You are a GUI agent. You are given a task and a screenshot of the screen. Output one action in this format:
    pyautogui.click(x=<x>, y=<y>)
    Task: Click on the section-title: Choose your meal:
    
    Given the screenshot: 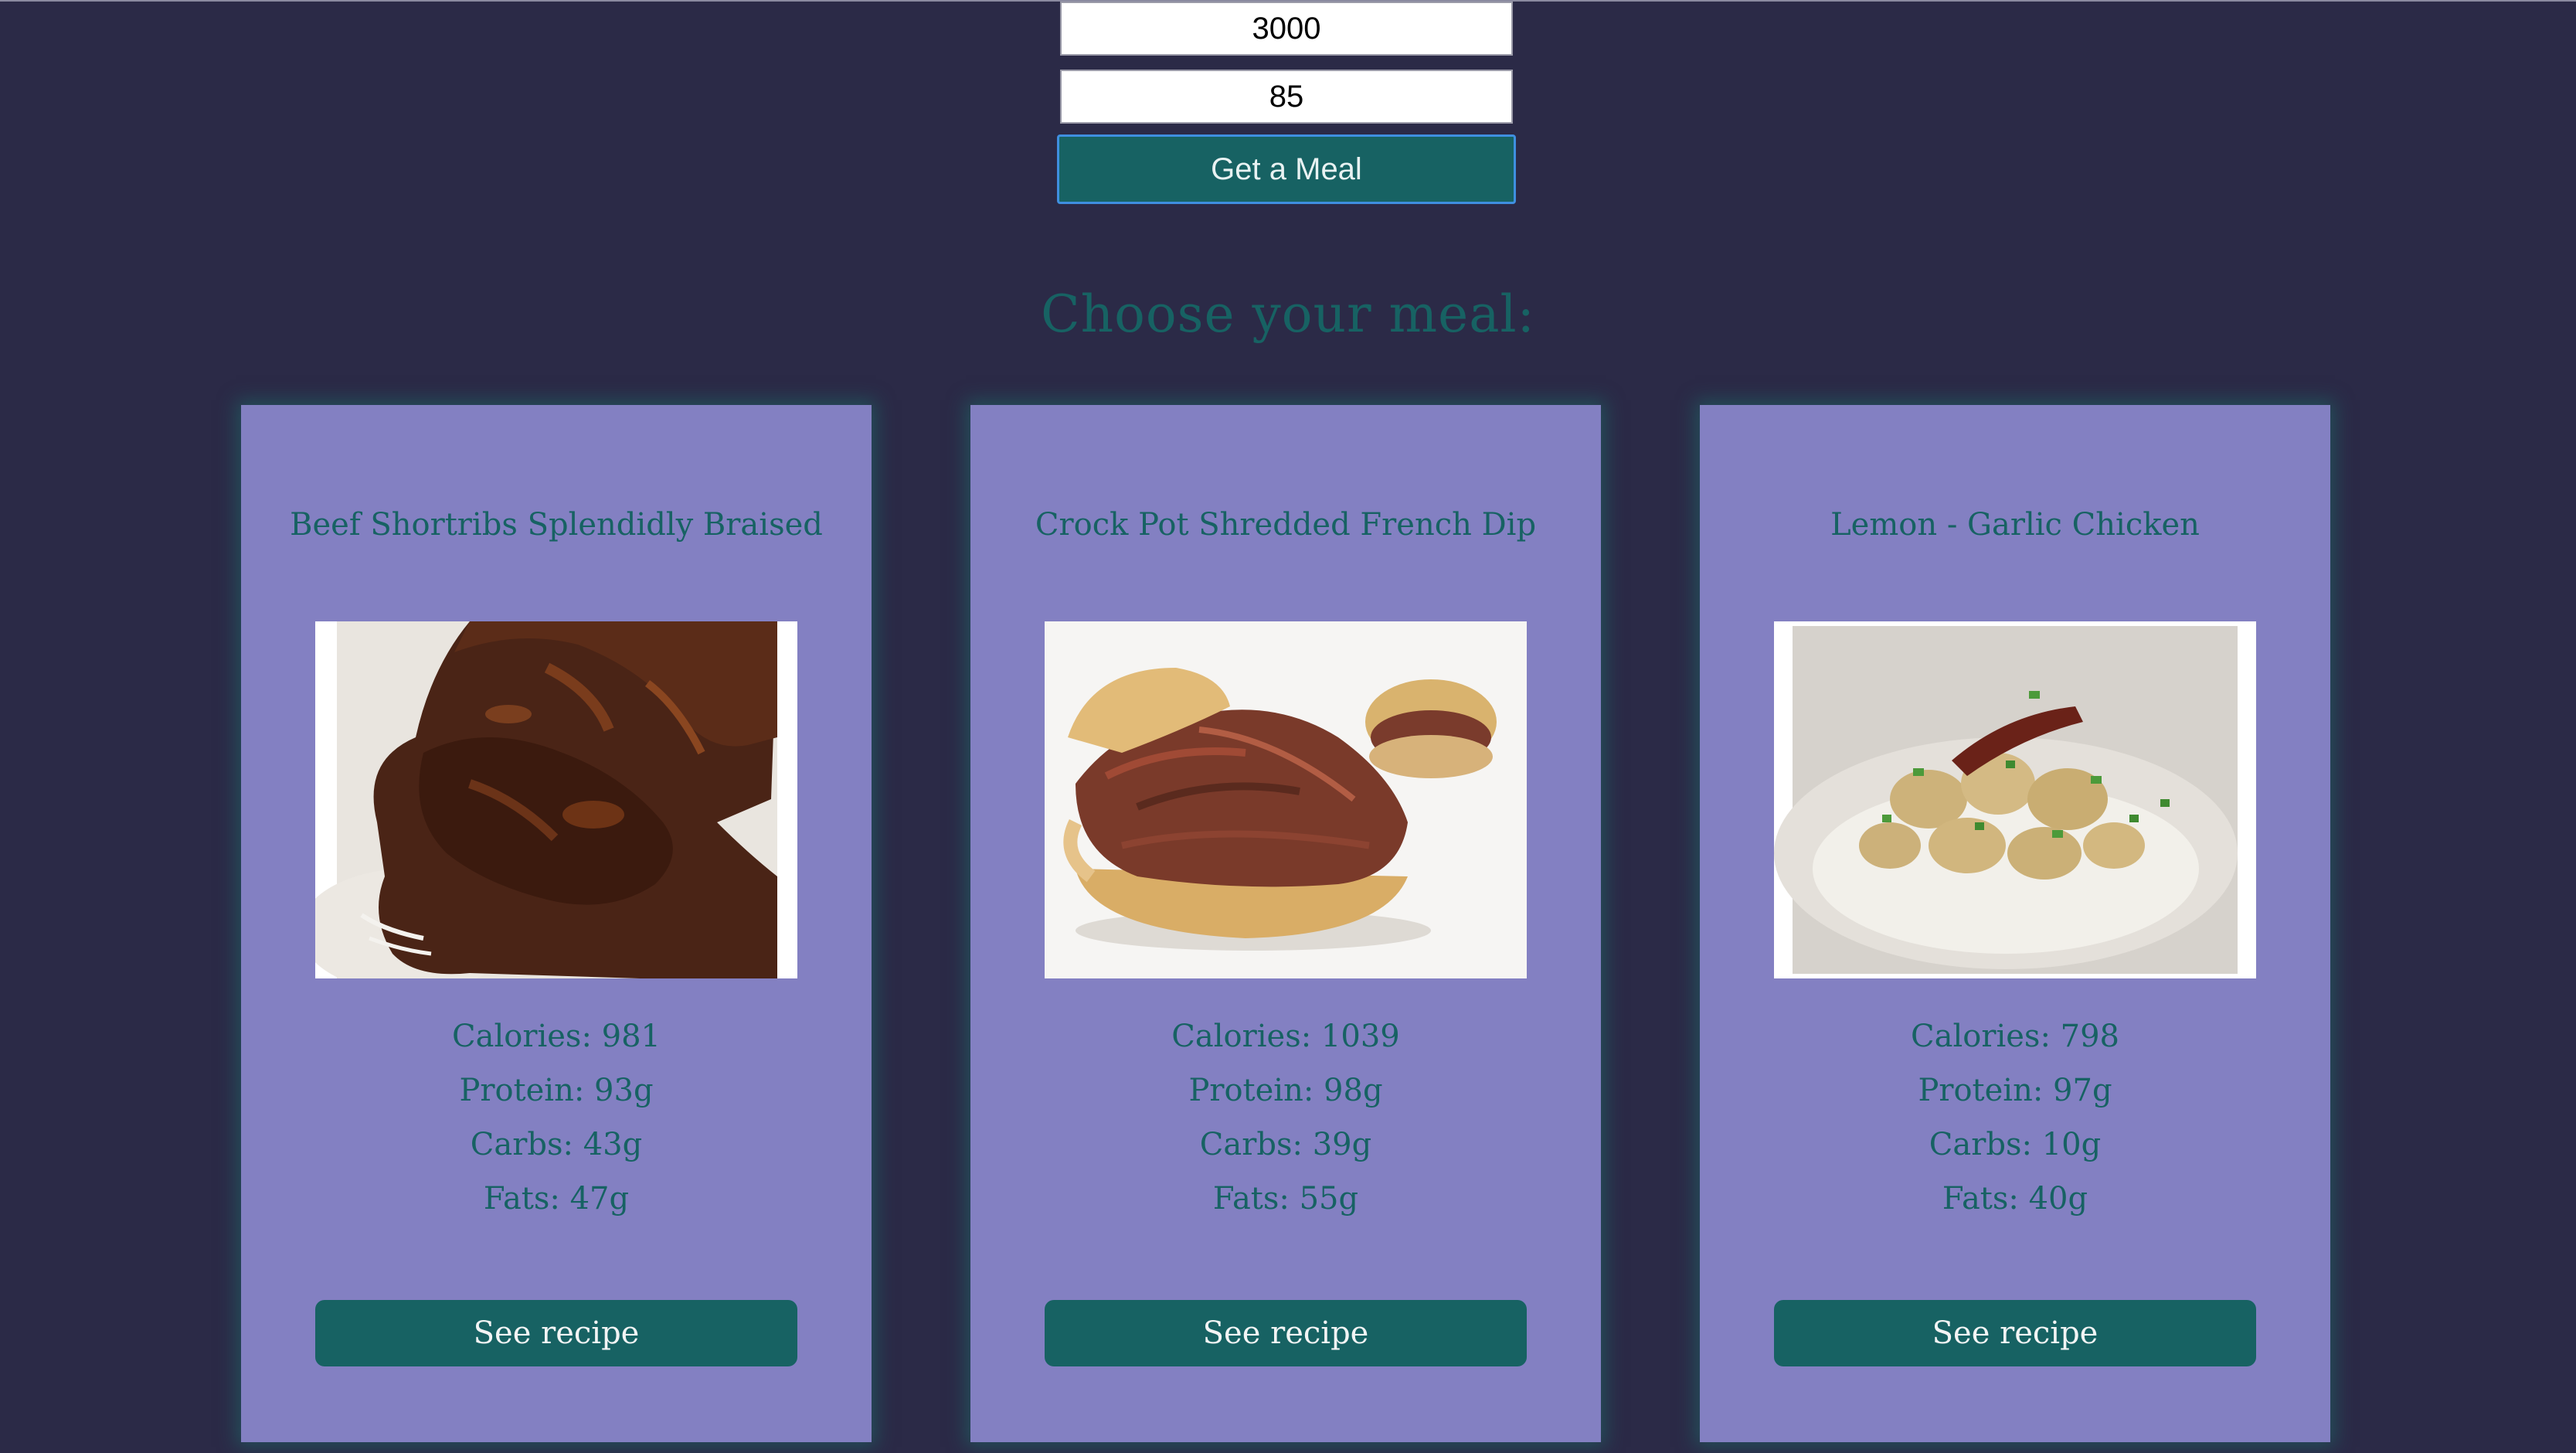 What is the action you would take?
    pyautogui.click(x=1288, y=314)
    